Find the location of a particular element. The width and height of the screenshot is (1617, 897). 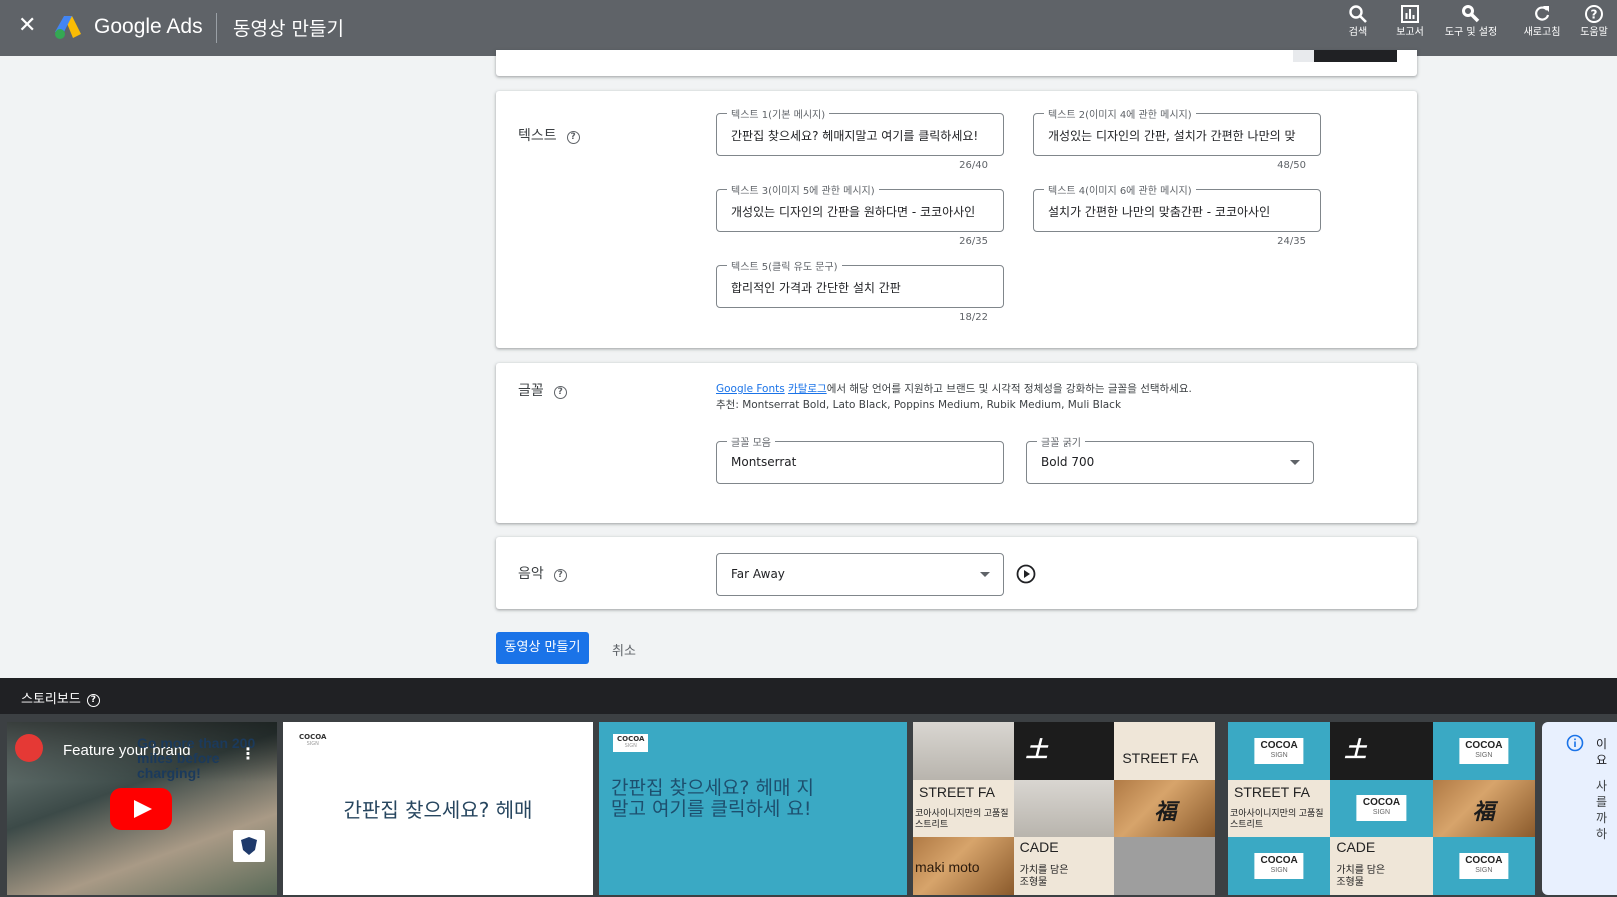

text2-counter: 48/50 is located at coordinates (1291, 165).